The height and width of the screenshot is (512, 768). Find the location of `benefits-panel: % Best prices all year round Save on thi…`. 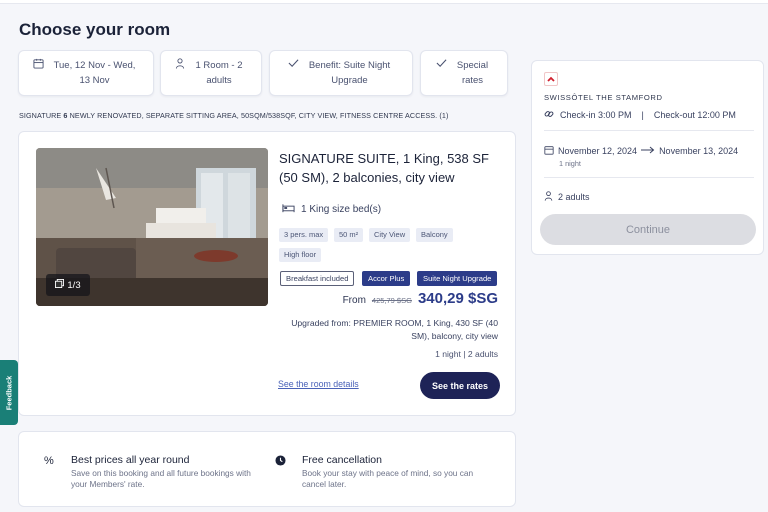

benefits-panel: % Best prices all year round Save on thi… is located at coordinates (267, 469).